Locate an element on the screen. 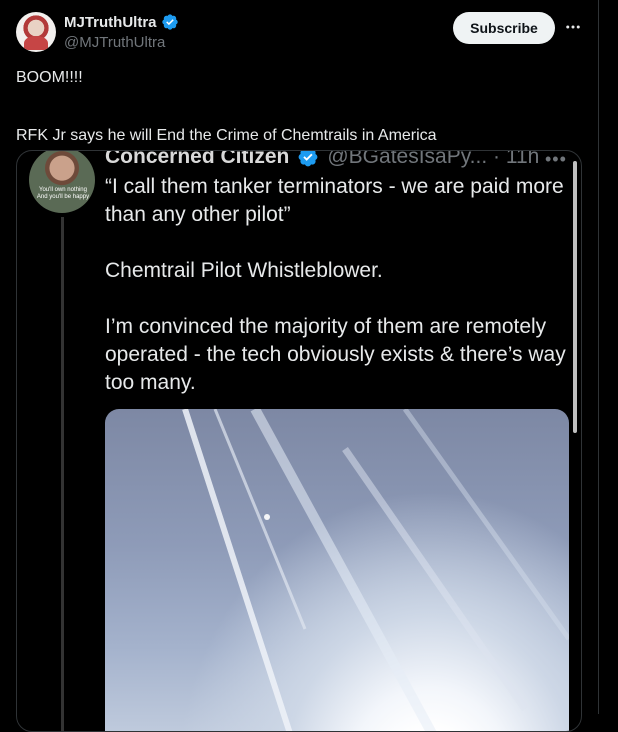 The image size is (618, 732). more-horizontal-icon is located at coordinates (573, 27).